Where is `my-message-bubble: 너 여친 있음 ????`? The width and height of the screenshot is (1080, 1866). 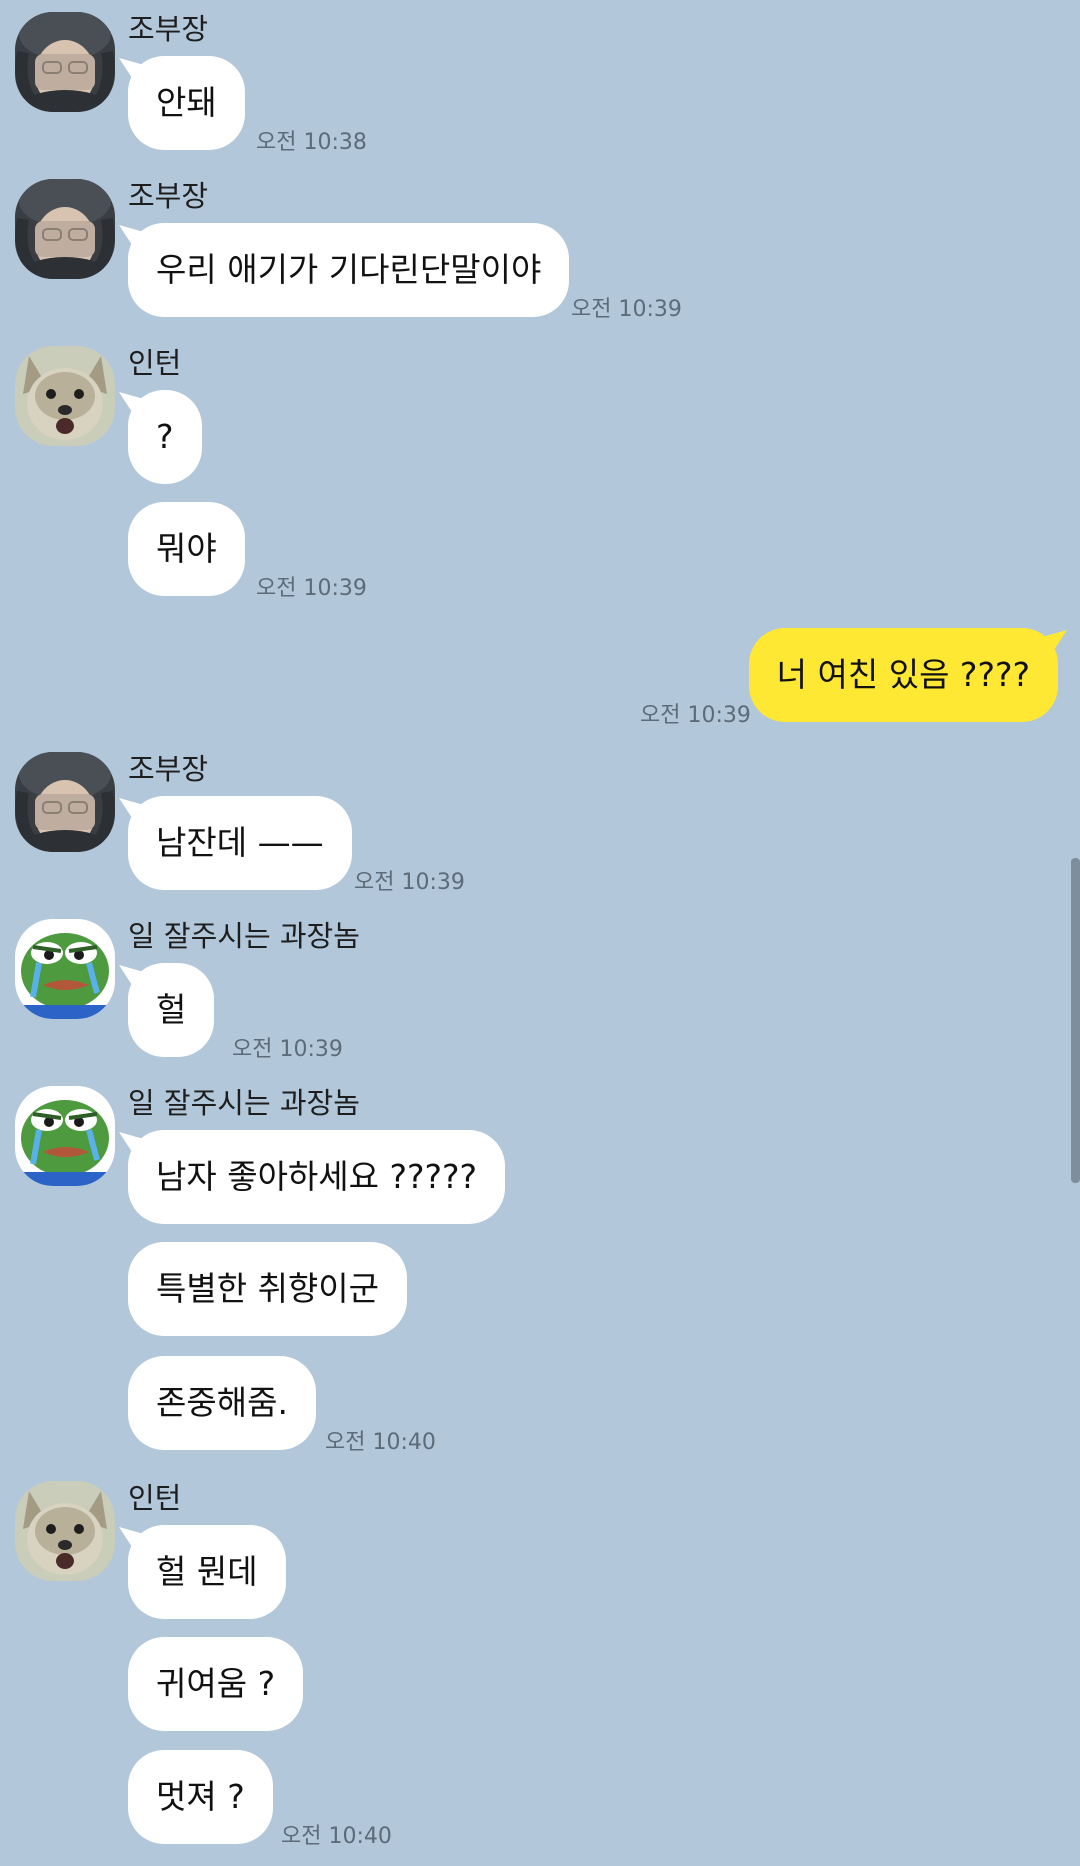 my-message-bubble: 너 여친 있음 ???? is located at coordinates (903, 675).